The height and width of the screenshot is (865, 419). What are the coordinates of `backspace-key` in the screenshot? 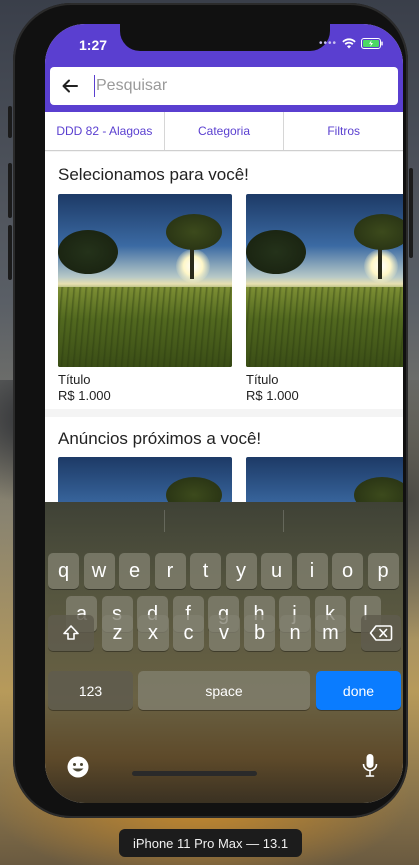 It's located at (381, 633).